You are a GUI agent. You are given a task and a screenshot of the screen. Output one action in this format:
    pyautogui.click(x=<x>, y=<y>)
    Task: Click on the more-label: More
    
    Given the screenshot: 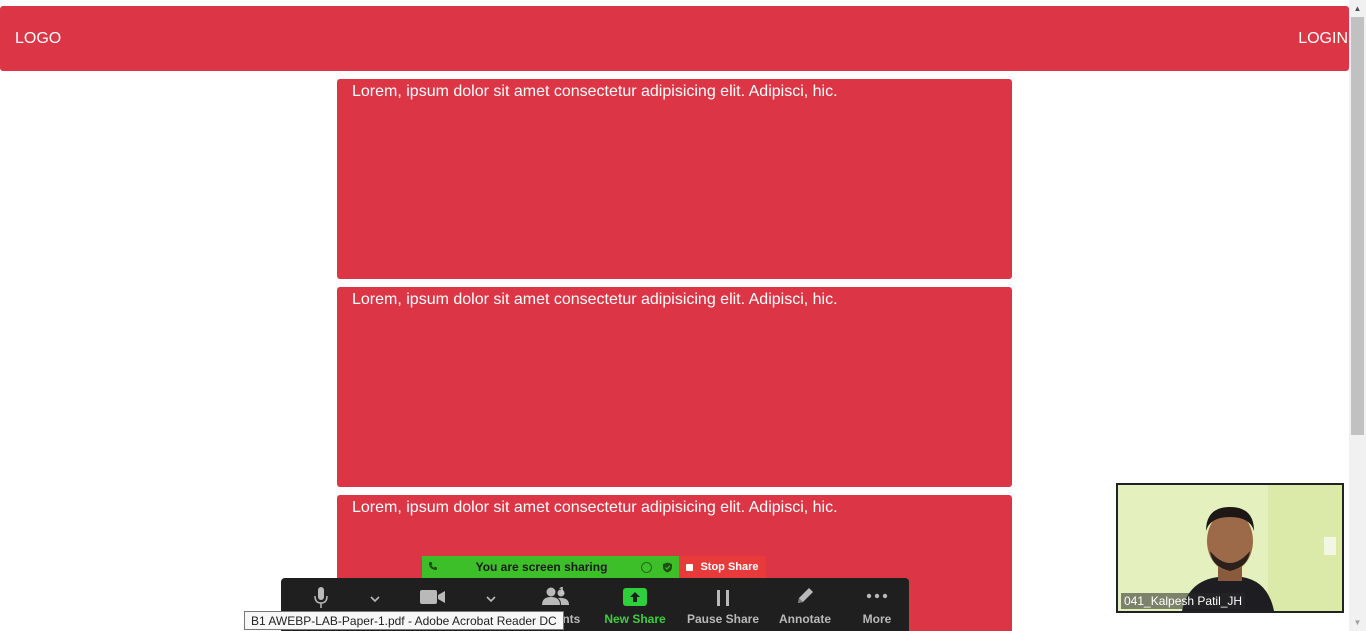 What is the action you would take?
    pyautogui.click(x=877, y=619)
    